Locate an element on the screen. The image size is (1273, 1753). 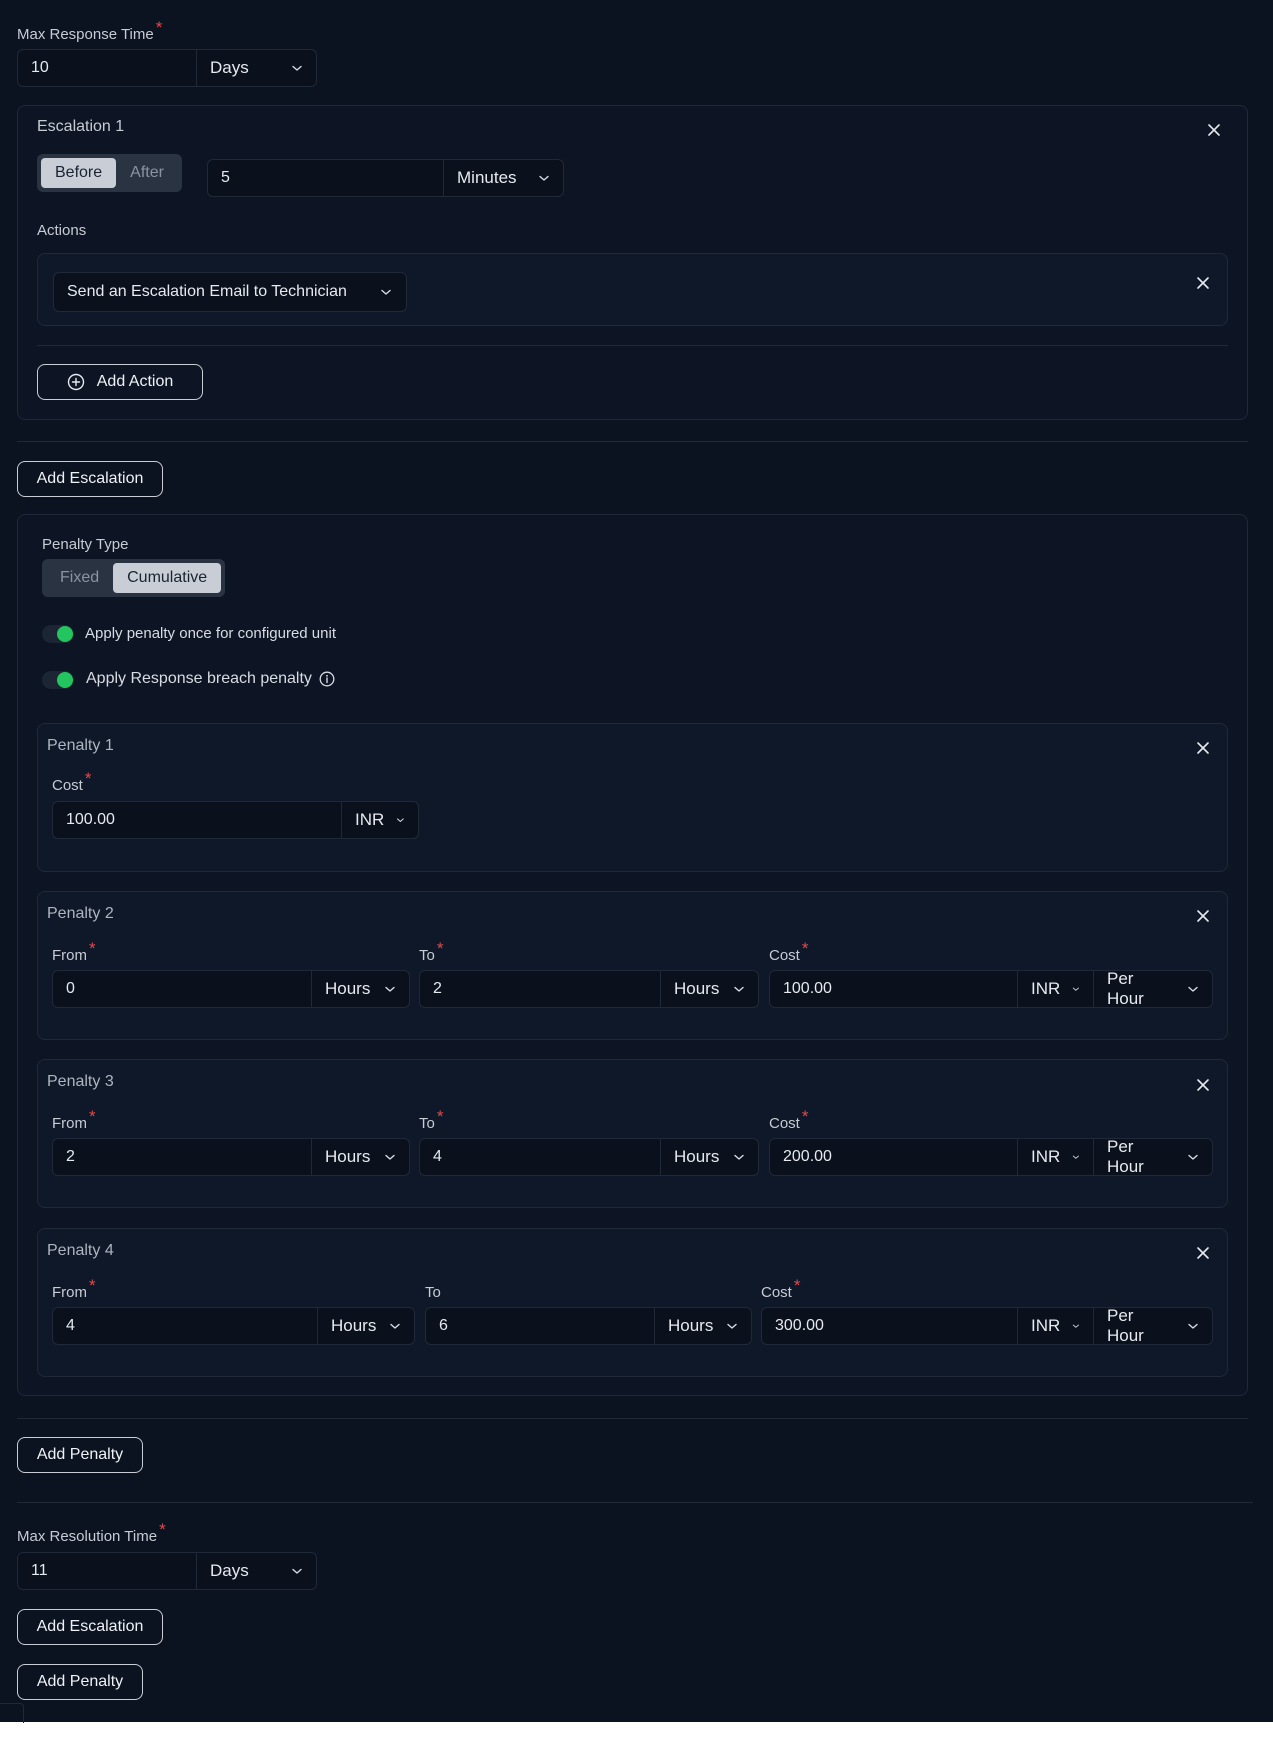
penalty-4-from-field: 4 Hours is located at coordinates (233, 1326).